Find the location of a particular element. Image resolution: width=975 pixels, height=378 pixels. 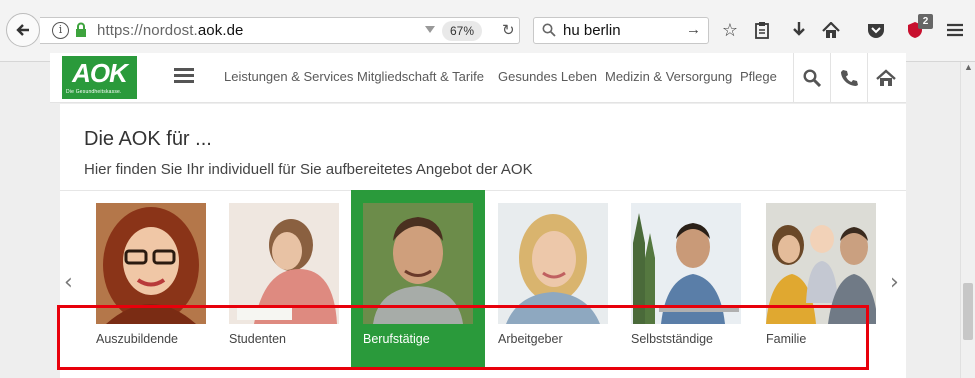

home-button is located at coordinates (885, 78).